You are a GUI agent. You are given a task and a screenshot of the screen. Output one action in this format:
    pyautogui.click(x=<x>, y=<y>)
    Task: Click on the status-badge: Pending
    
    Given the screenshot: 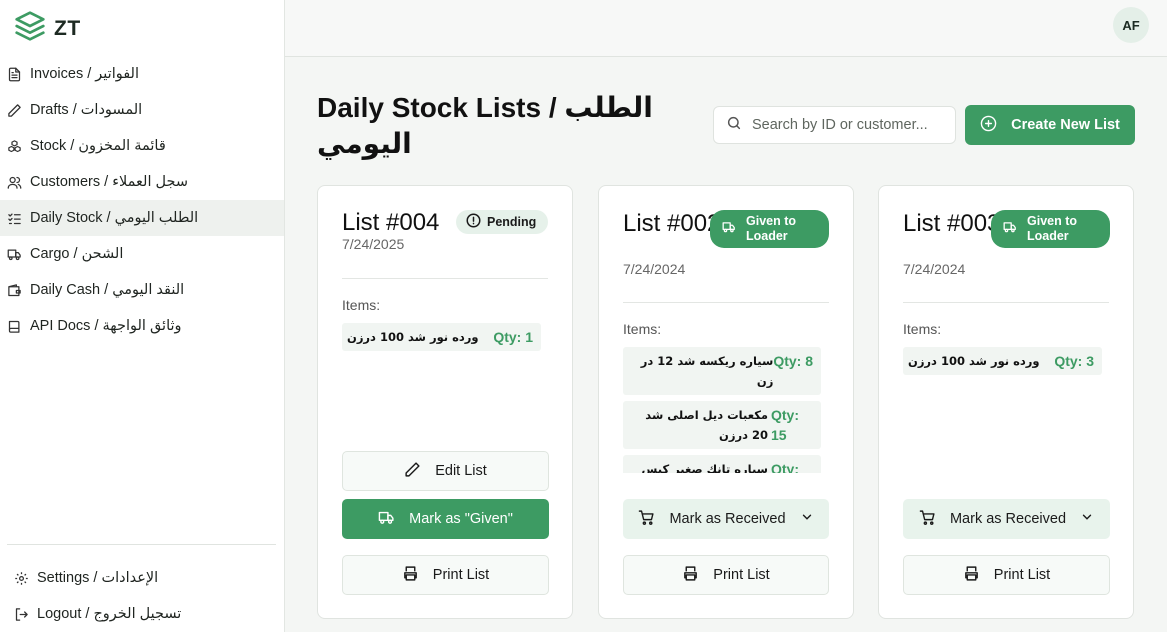 What is the action you would take?
    pyautogui.click(x=502, y=222)
    